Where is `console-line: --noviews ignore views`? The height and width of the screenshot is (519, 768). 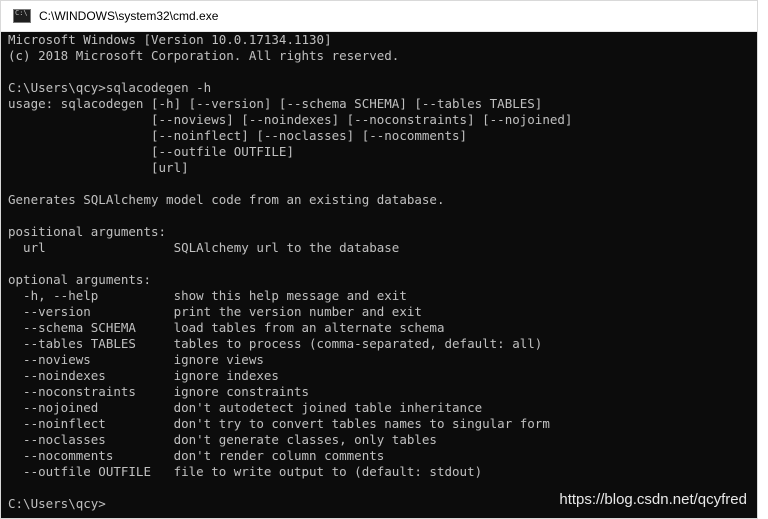
console-line: --noviews ignore views is located at coordinates (136, 359).